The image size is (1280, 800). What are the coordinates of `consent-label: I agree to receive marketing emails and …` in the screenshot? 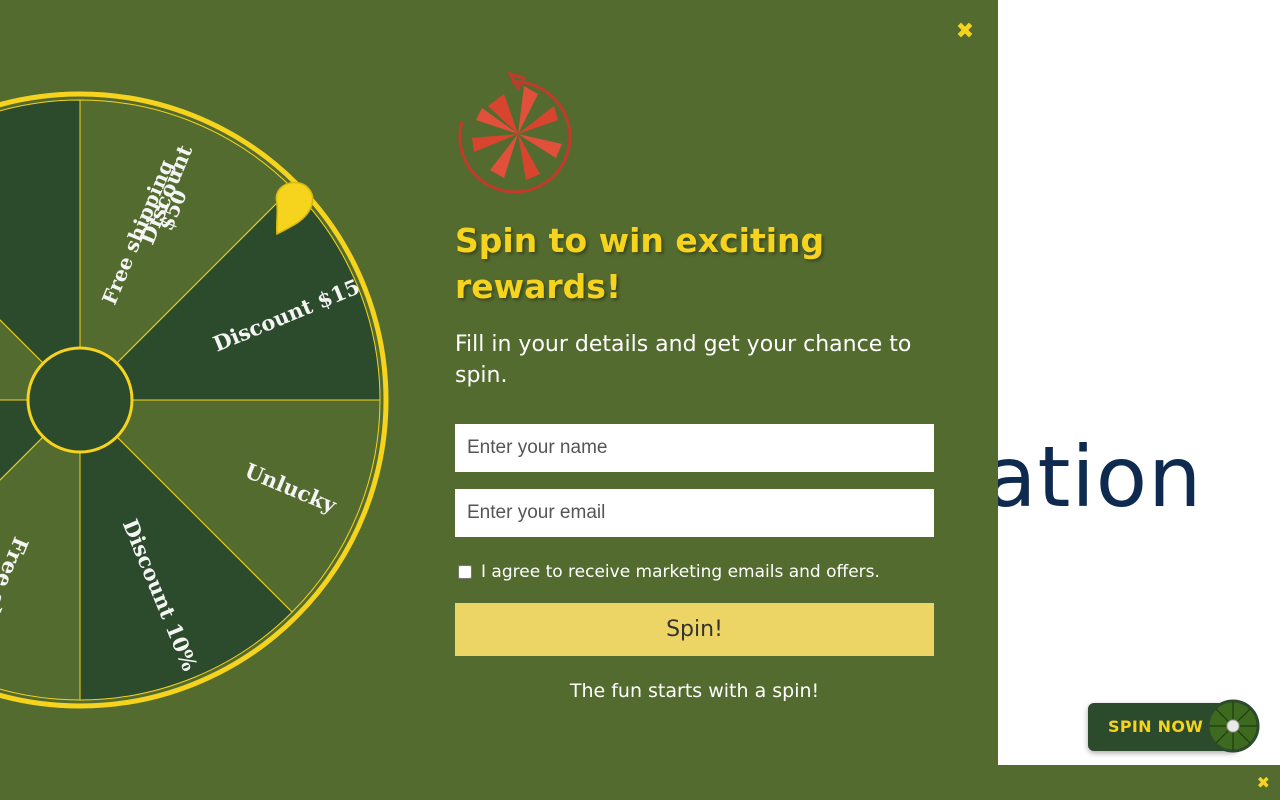 It's located at (680, 572).